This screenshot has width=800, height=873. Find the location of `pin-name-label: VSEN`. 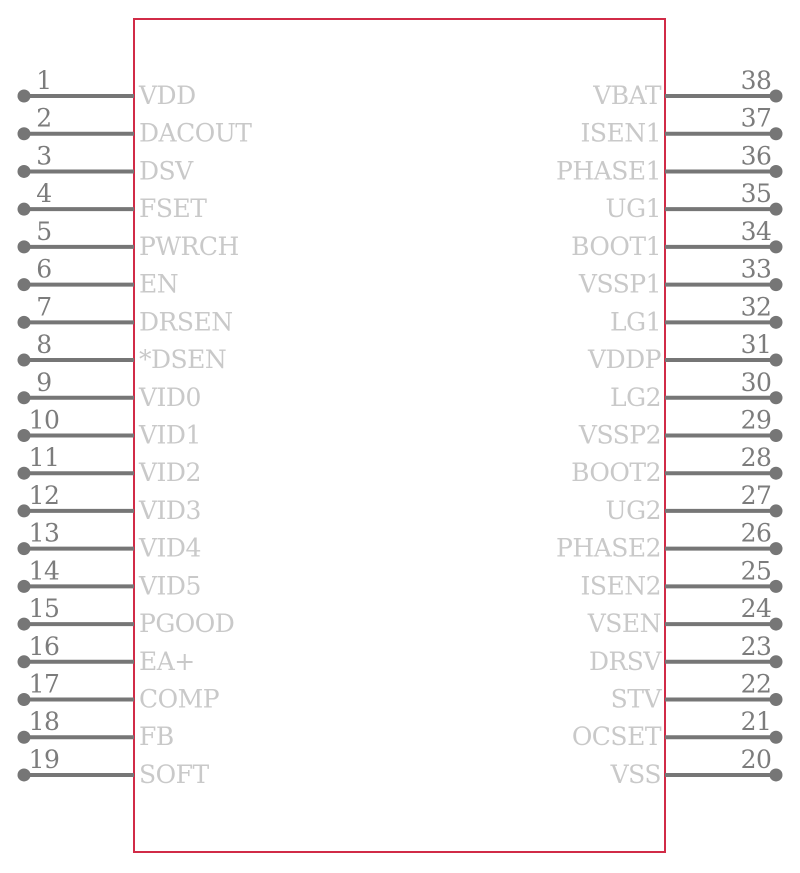

pin-name-label: VSEN is located at coordinates (624, 623).